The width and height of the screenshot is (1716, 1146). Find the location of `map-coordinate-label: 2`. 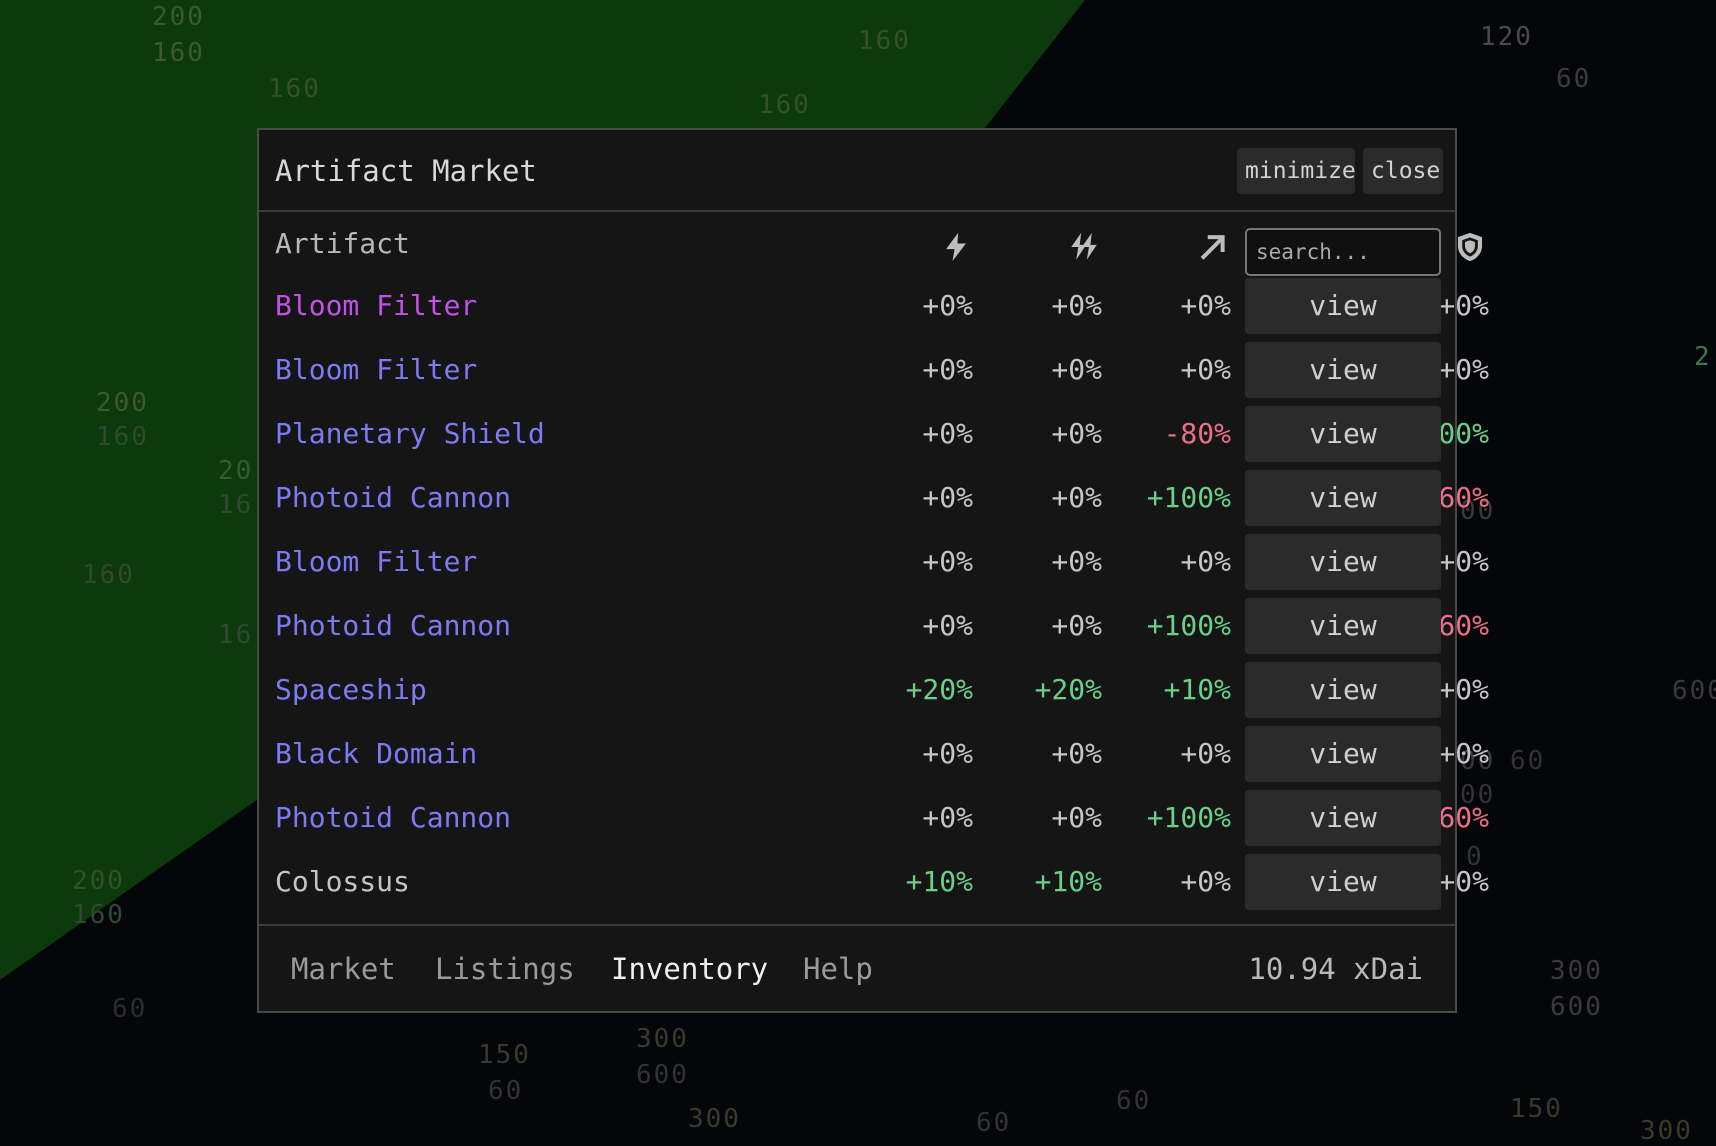

map-coordinate-label: 2 is located at coordinates (1703, 357).